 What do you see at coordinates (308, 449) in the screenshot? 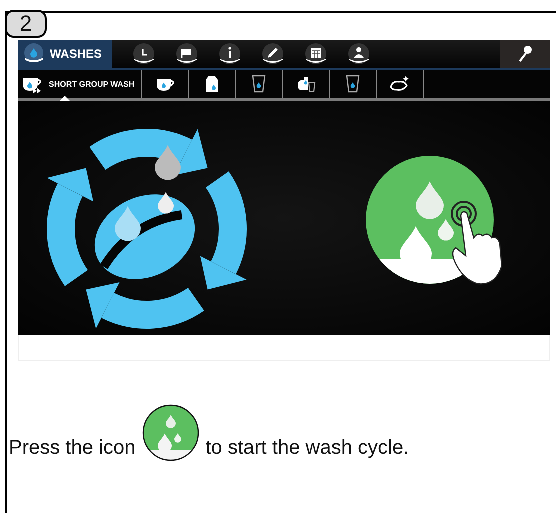
I see `instruction-text: to start the wash cycle.` at bounding box center [308, 449].